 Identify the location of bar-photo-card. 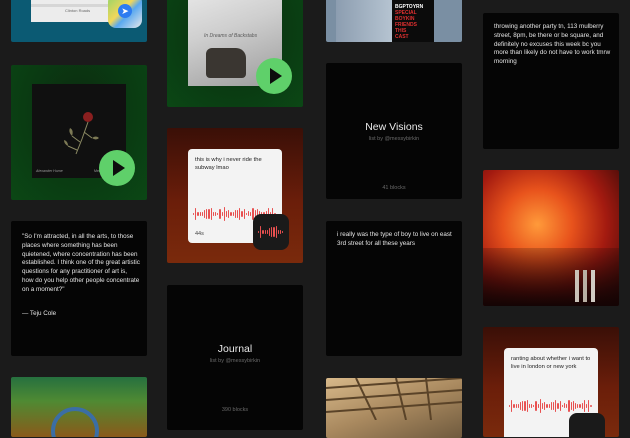
(551, 238).